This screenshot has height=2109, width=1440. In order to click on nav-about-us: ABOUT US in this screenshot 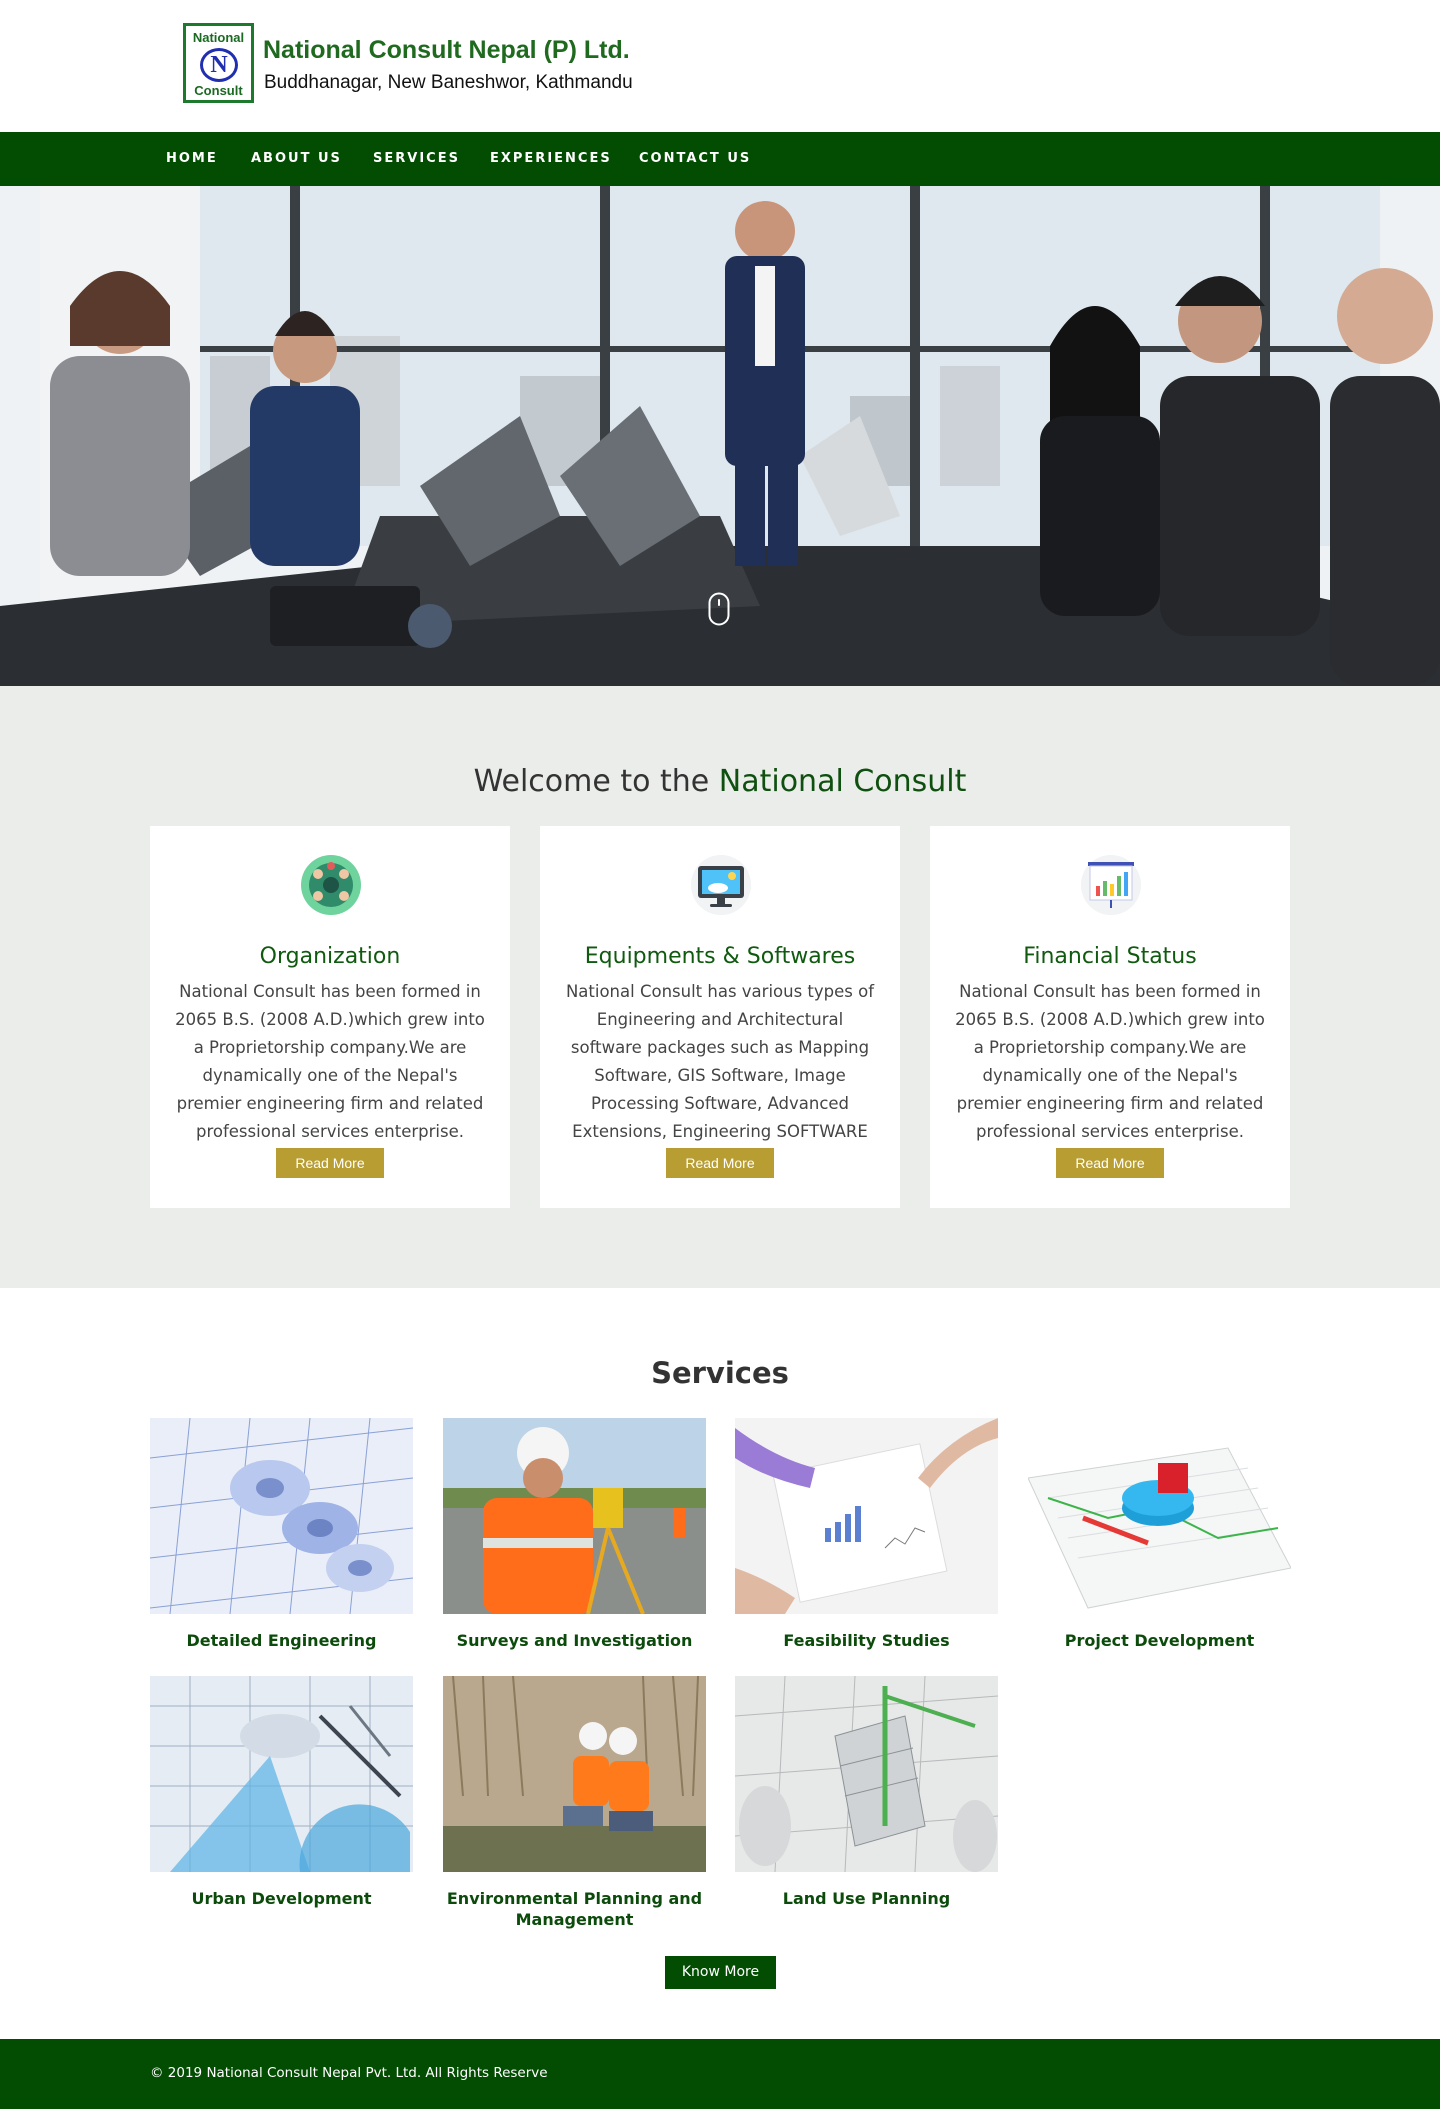, I will do `click(296, 159)`.